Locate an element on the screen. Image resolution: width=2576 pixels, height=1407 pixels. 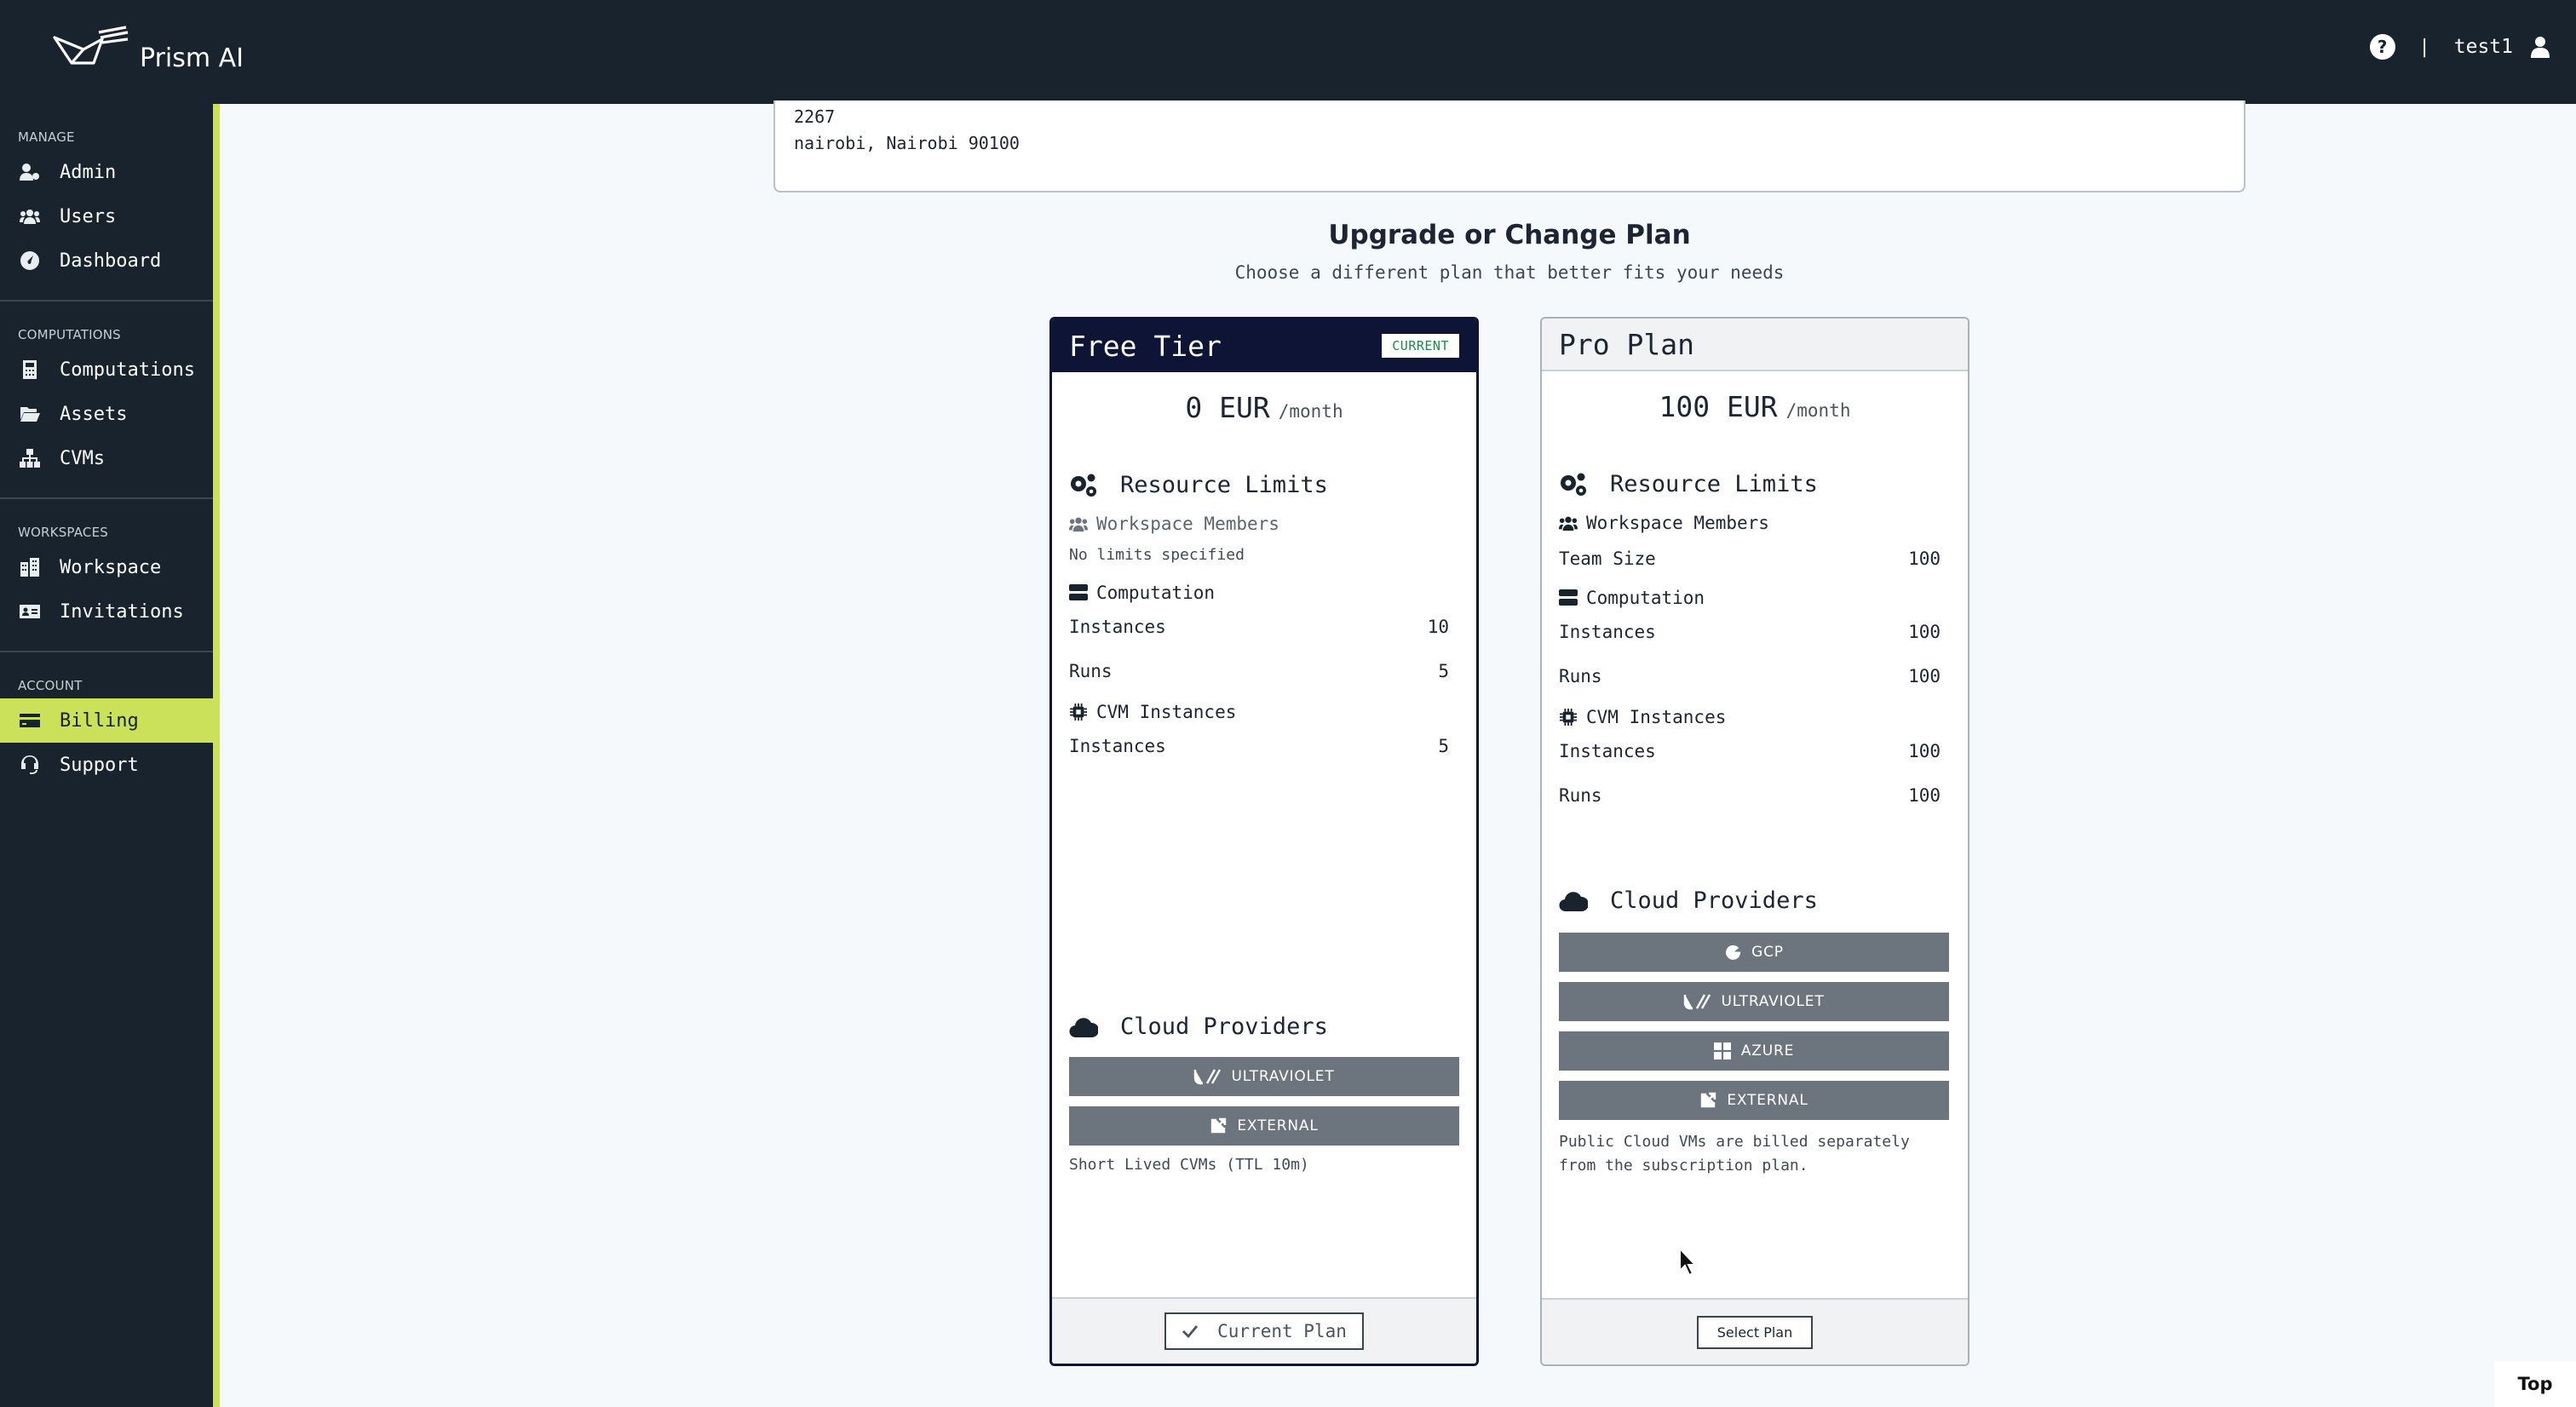
plan-card-footer: Current Plan is located at coordinates (1264, 1330).